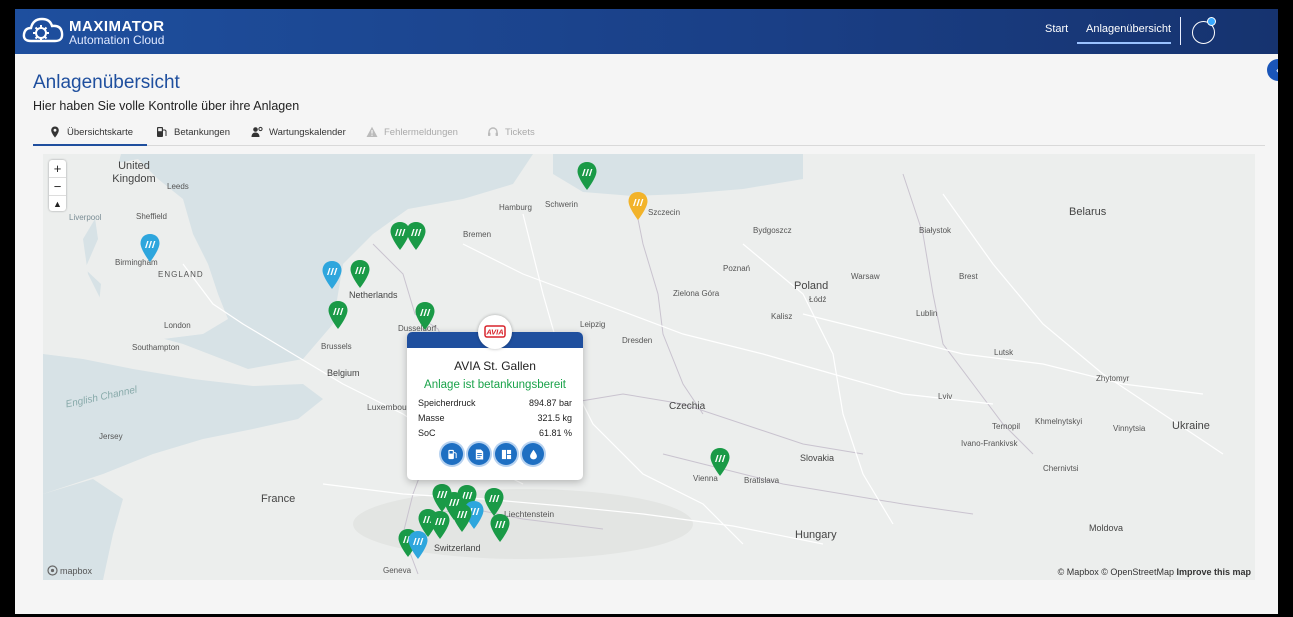 This screenshot has width=1293, height=617. Describe the element at coordinates (106, 82) in the screenshot. I see `page-title: Anlagenübersicht` at that location.